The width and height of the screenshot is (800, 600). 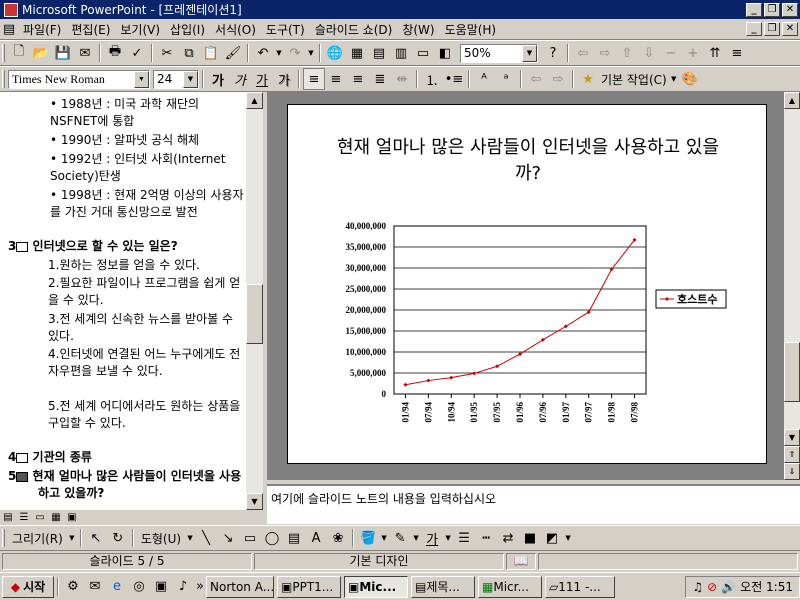 I want to click on slide-view-icon: ▭, so click(x=40, y=517).